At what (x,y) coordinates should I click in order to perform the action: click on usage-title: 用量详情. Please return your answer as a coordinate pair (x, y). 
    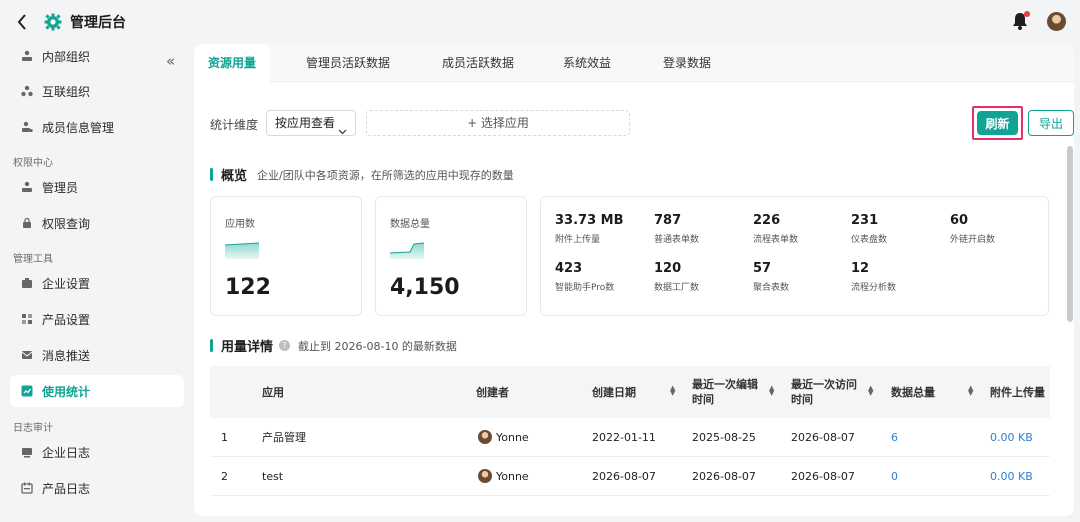
    Looking at the image, I should click on (247, 347).